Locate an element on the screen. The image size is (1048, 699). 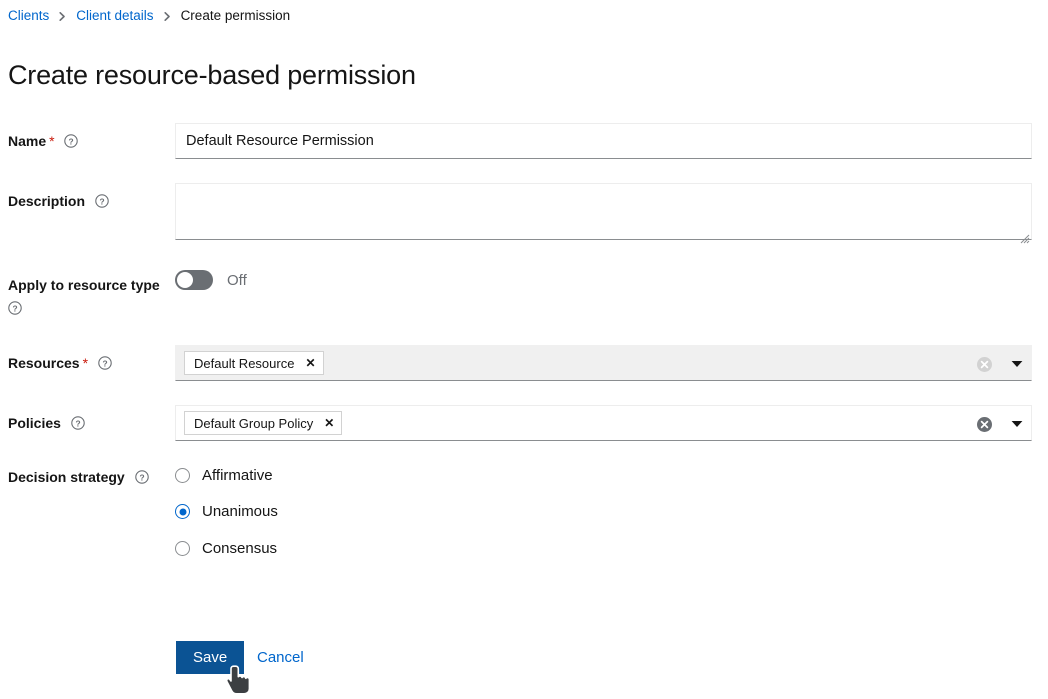
radio-affirmative-input is located at coordinates (182, 475).